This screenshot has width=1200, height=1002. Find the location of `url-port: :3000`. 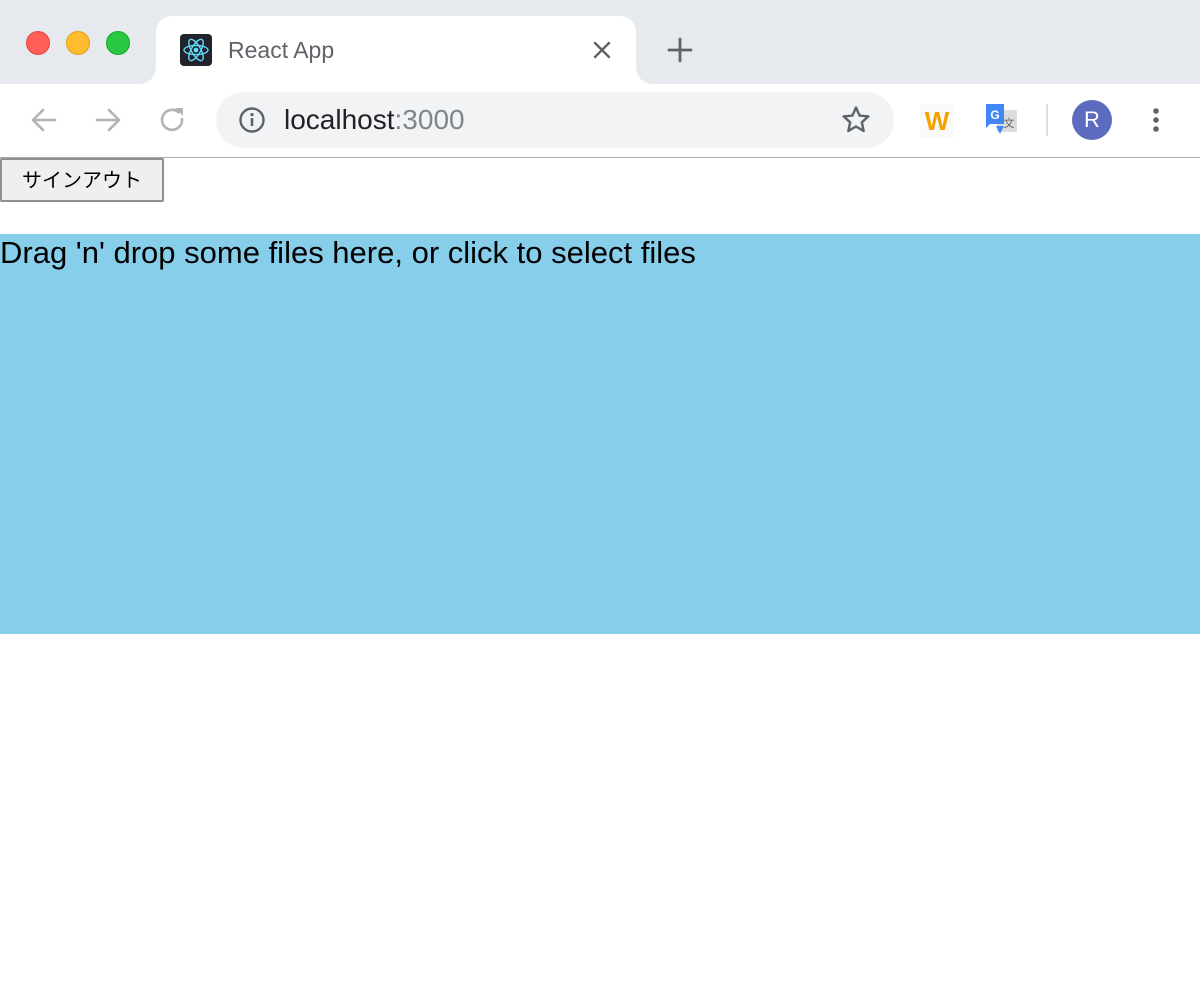

url-port: :3000 is located at coordinates (429, 119).